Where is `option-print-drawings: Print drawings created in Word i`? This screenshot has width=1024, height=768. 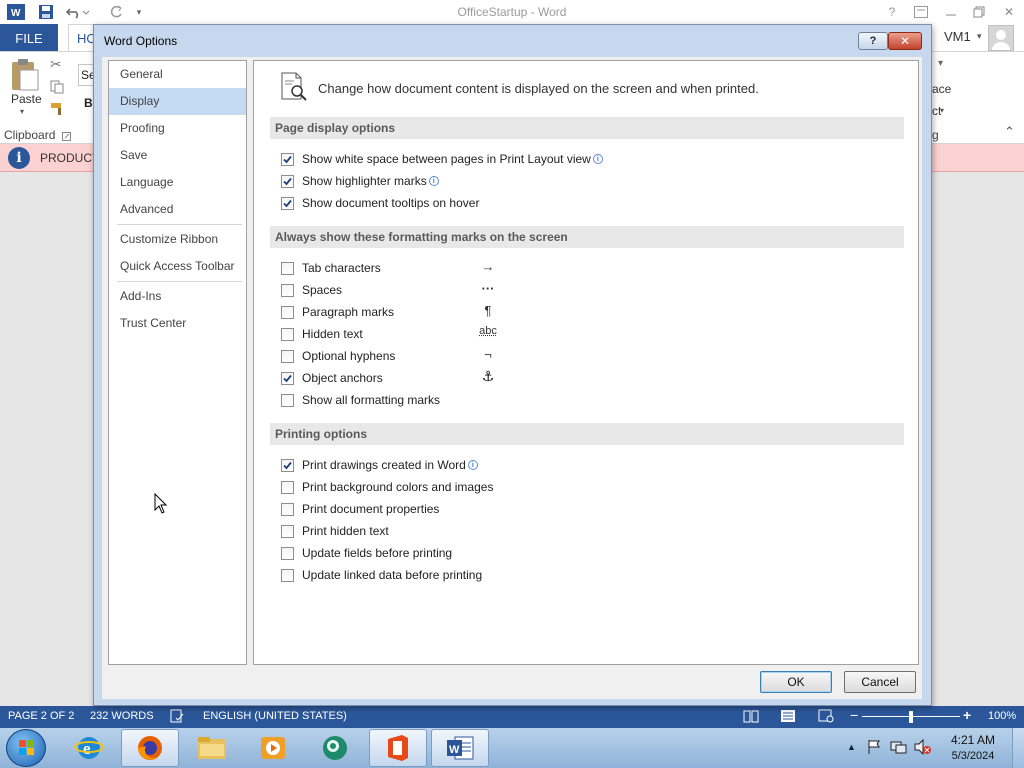 option-print-drawings: Print drawings created in Word i is located at coordinates (379, 465).